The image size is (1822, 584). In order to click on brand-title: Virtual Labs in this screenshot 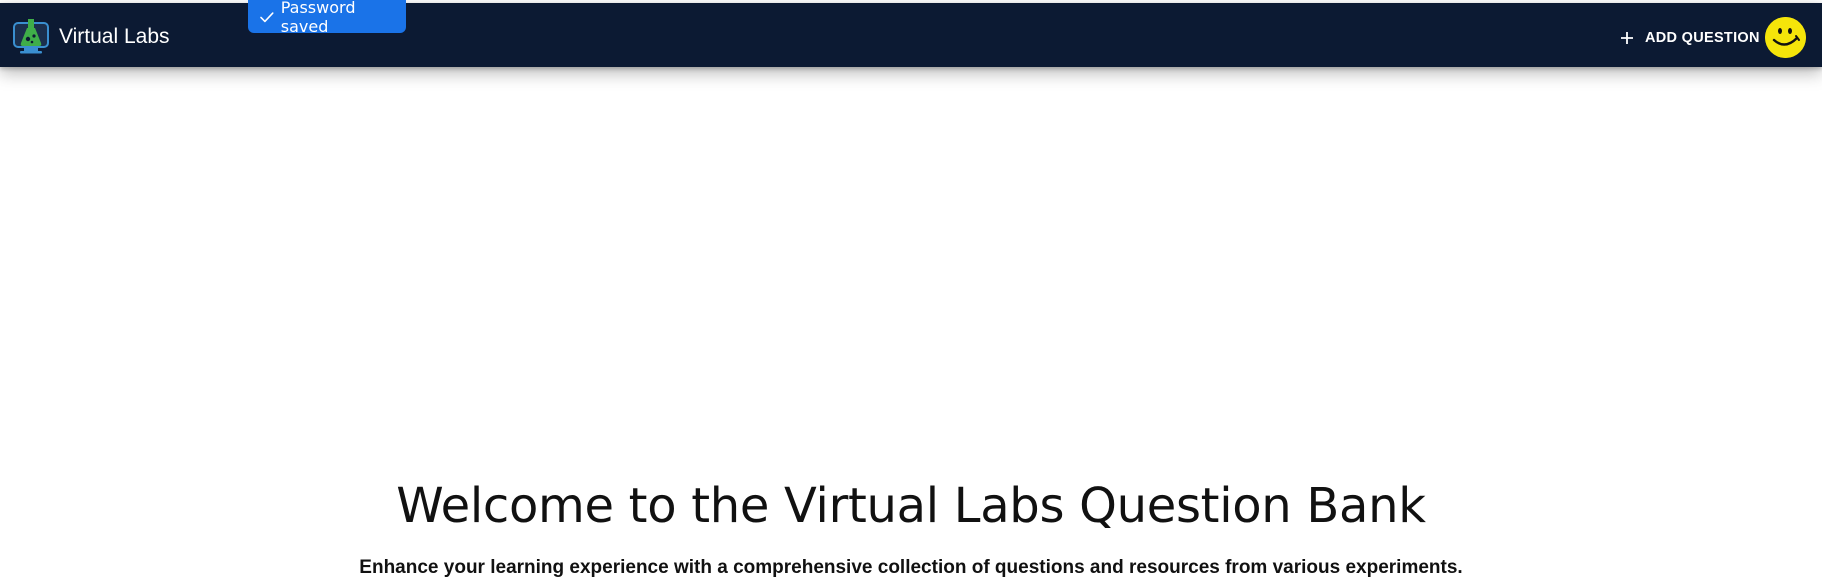, I will do `click(114, 36)`.